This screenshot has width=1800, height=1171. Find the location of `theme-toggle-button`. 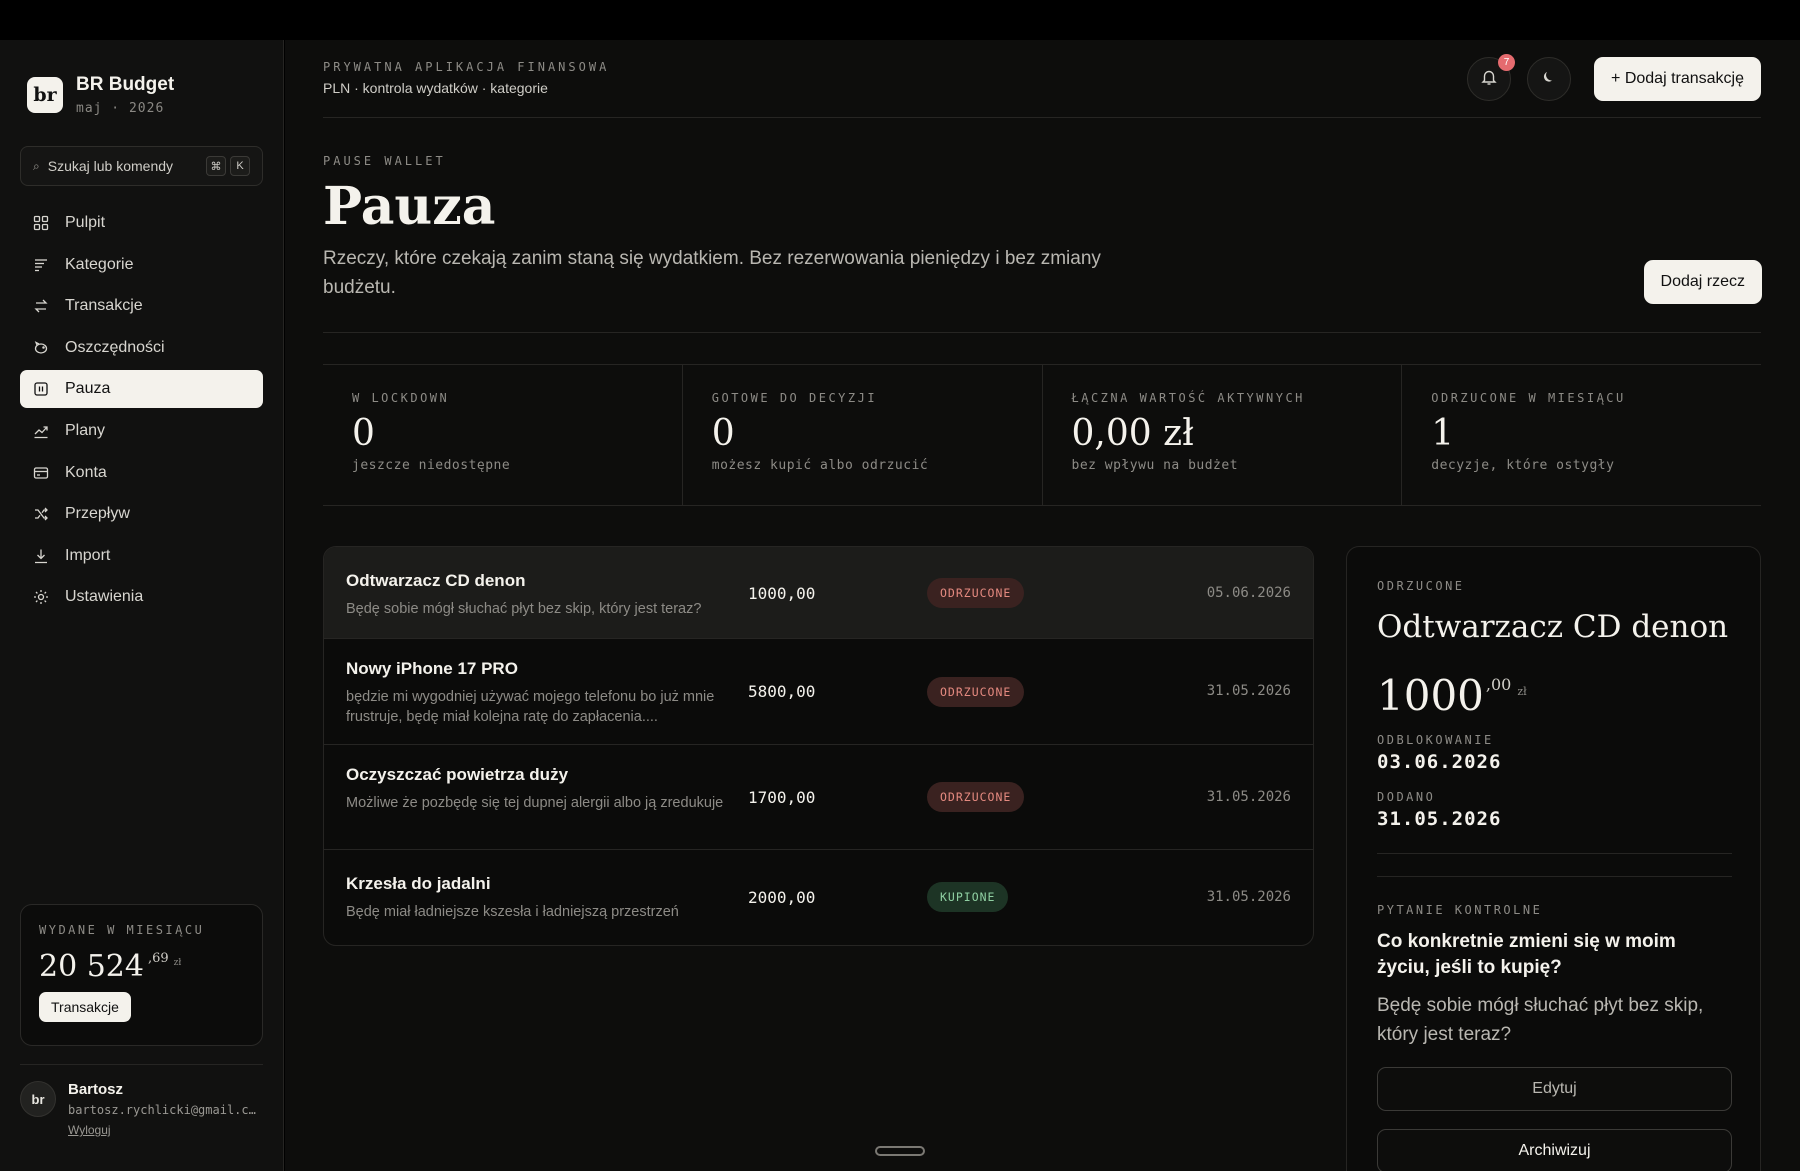

theme-toggle-button is located at coordinates (1549, 79).